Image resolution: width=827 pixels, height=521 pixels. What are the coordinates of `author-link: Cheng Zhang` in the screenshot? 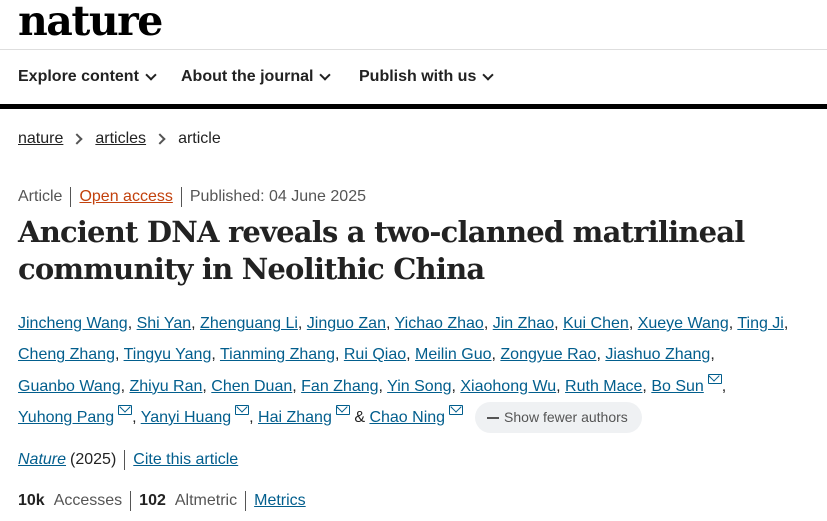 It's located at (66, 354).